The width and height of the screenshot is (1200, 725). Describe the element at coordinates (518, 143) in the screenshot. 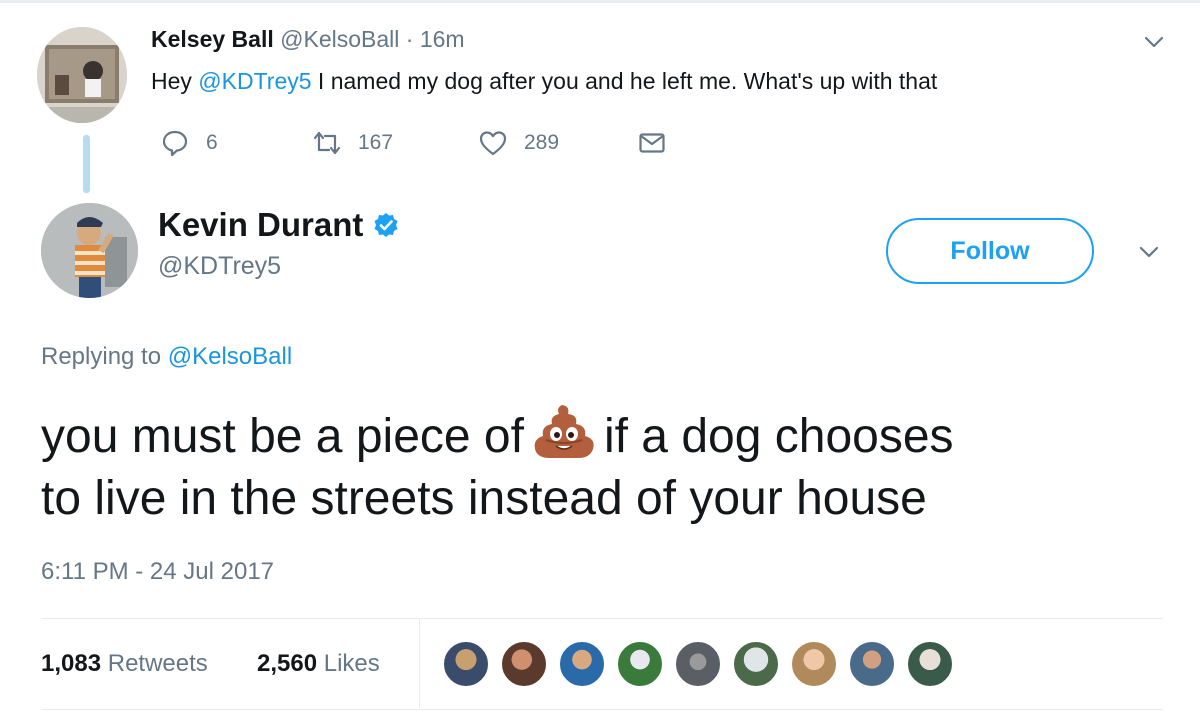

I see `like-button: 289` at that location.